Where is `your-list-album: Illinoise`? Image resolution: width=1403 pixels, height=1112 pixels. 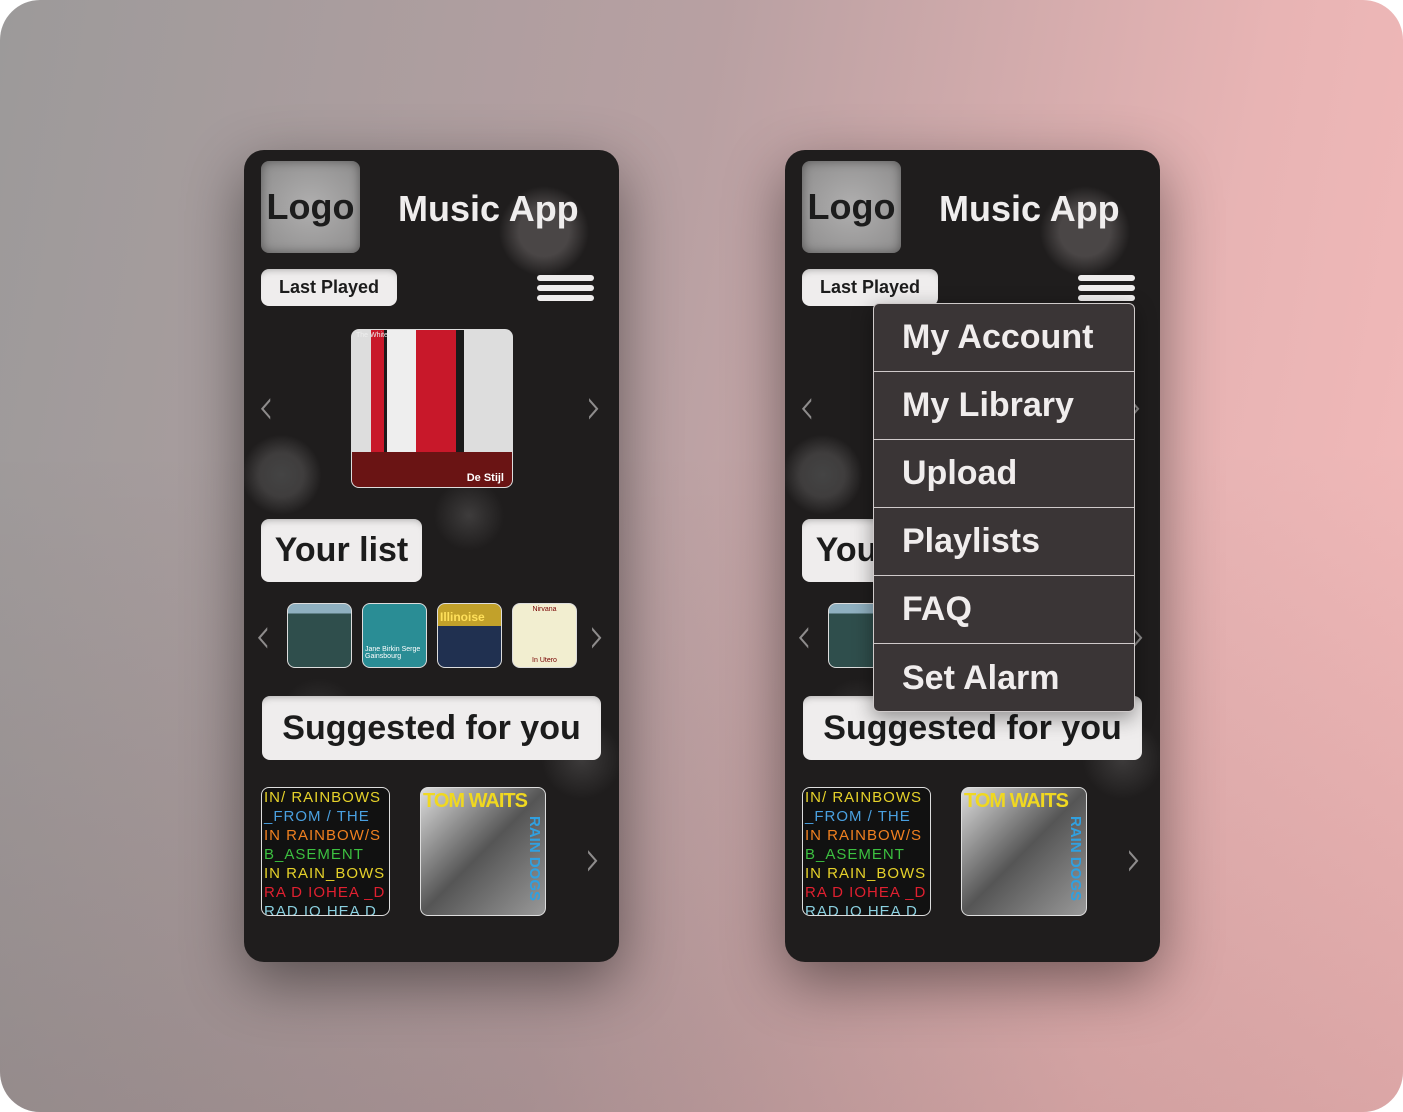 your-list-album: Illinoise is located at coordinates (469, 635).